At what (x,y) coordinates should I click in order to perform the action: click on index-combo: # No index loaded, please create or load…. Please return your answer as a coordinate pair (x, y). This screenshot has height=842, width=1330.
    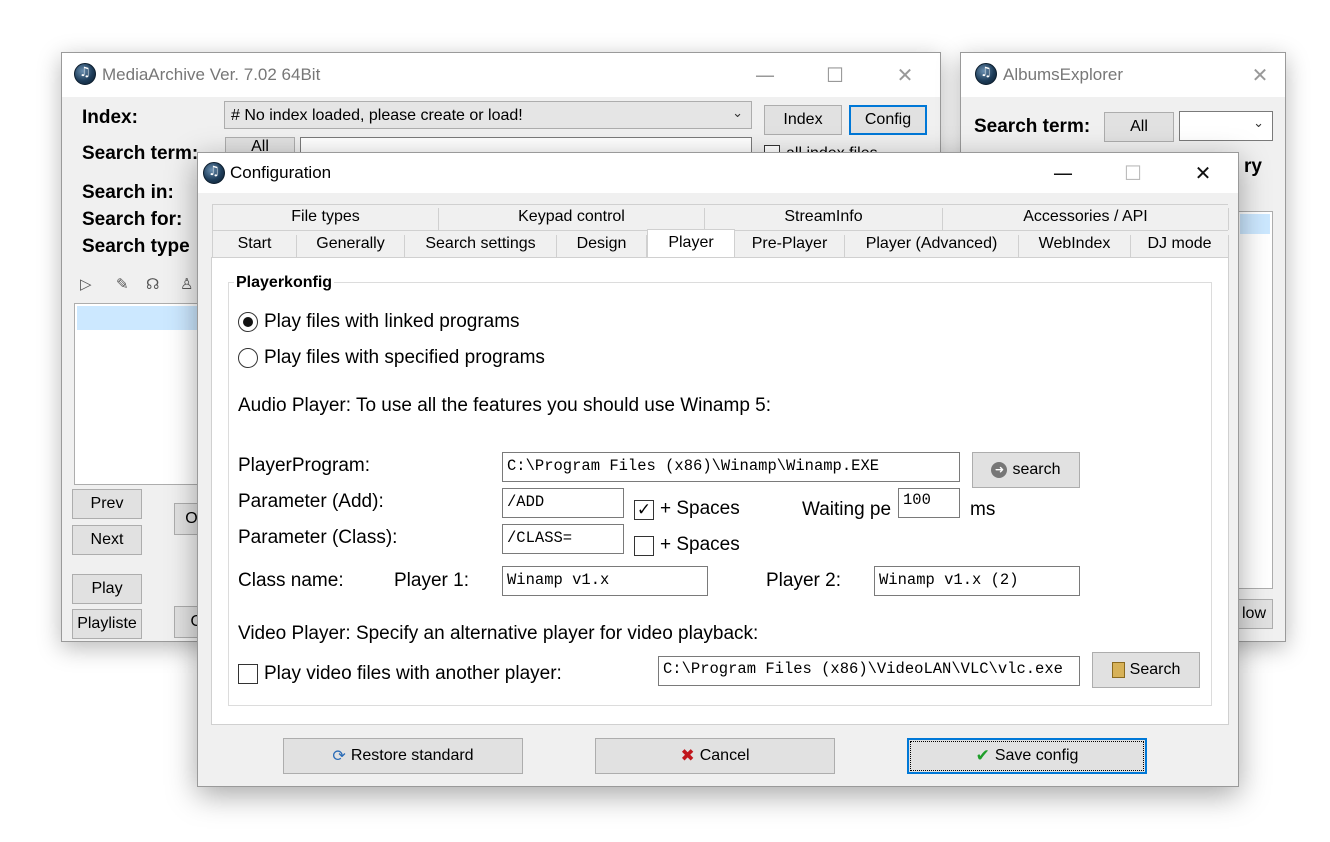
    Looking at the image, I should click on (488, 115).